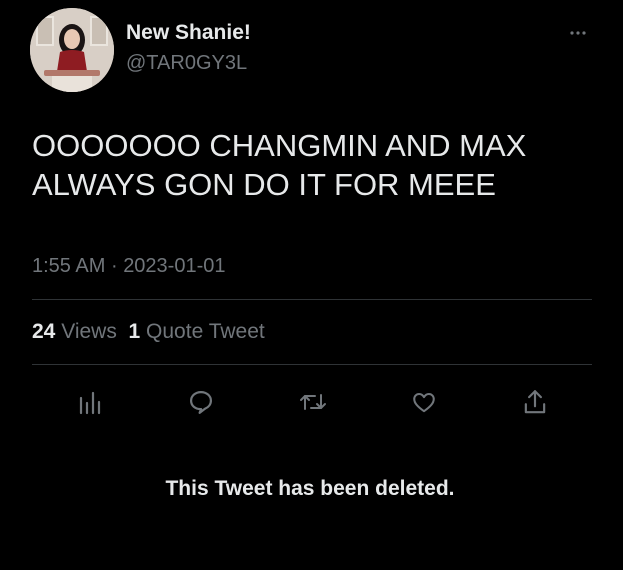  I want to click on retweet-arrows-icon, so click(313, 402).